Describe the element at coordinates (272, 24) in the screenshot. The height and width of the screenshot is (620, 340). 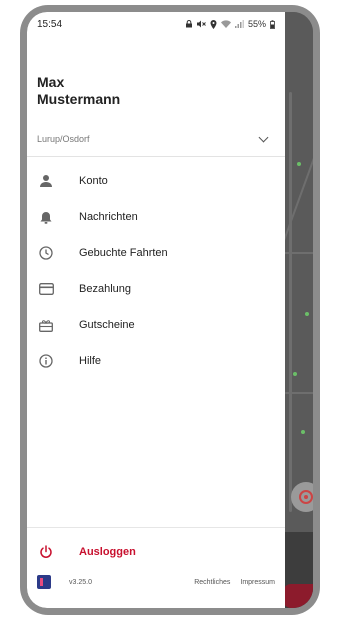
I see `battery-icon` at that location.